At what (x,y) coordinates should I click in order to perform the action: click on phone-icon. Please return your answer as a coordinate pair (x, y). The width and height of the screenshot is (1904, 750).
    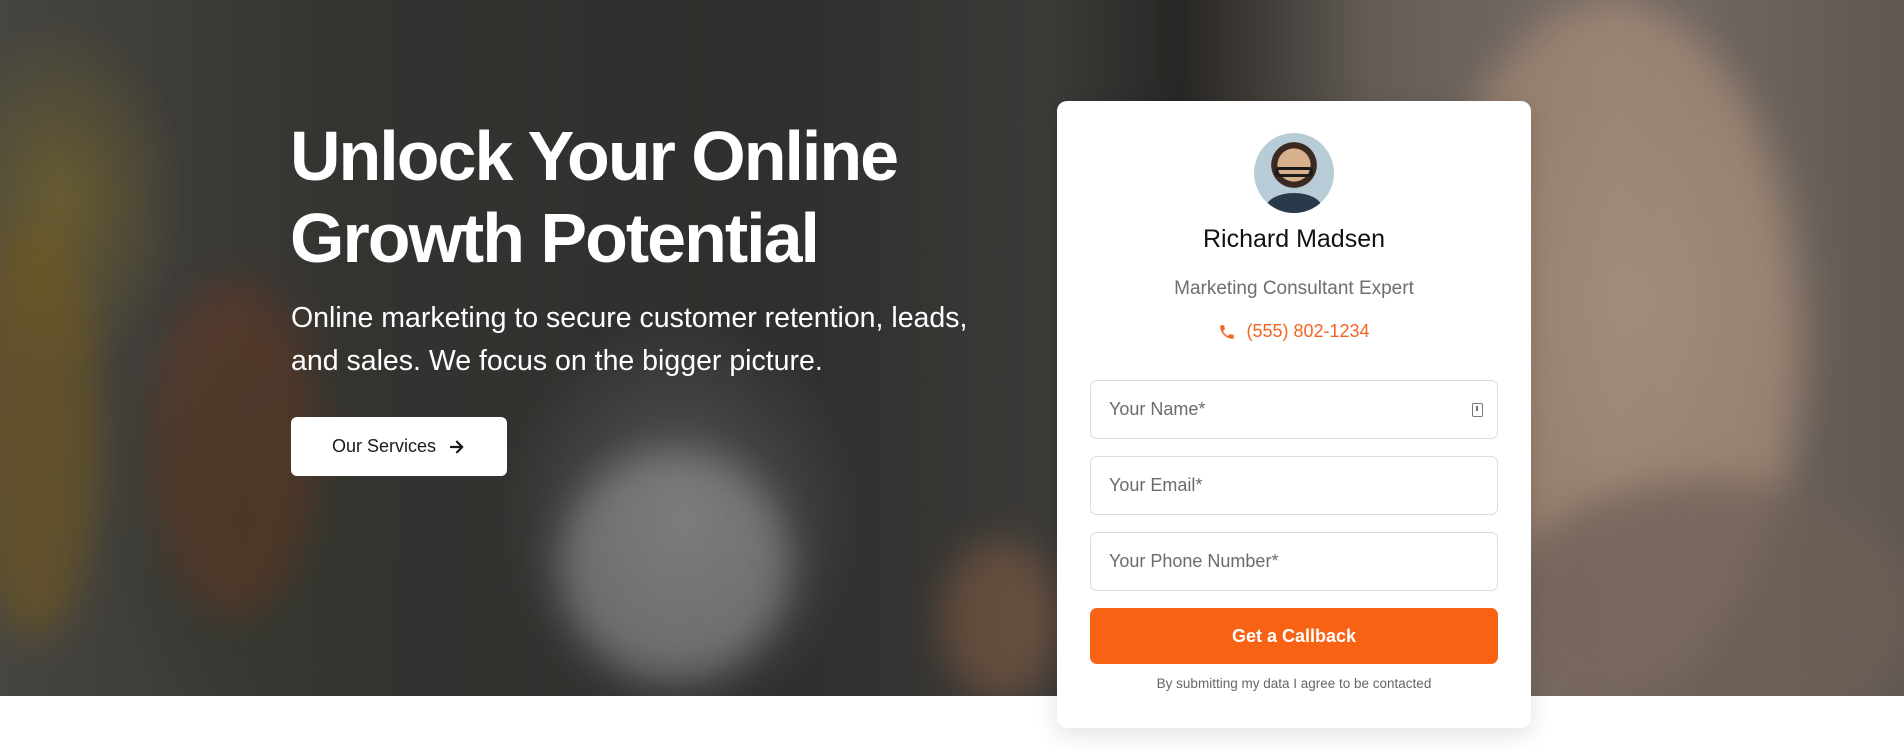
    Looking at the image, I should click on (1227, 331).